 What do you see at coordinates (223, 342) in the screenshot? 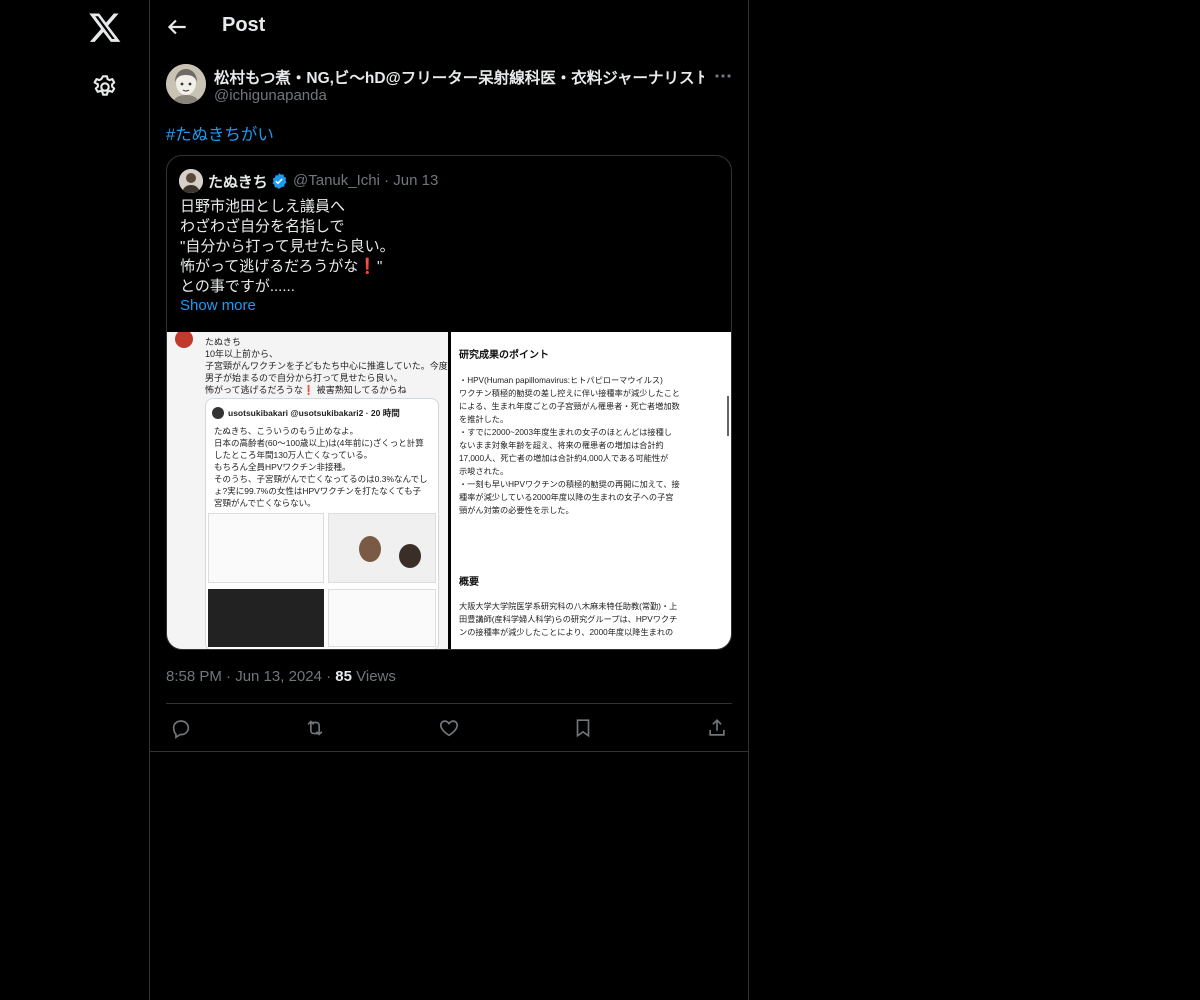
I see `image-text: たぬきち` at bounding box center [223, 342].